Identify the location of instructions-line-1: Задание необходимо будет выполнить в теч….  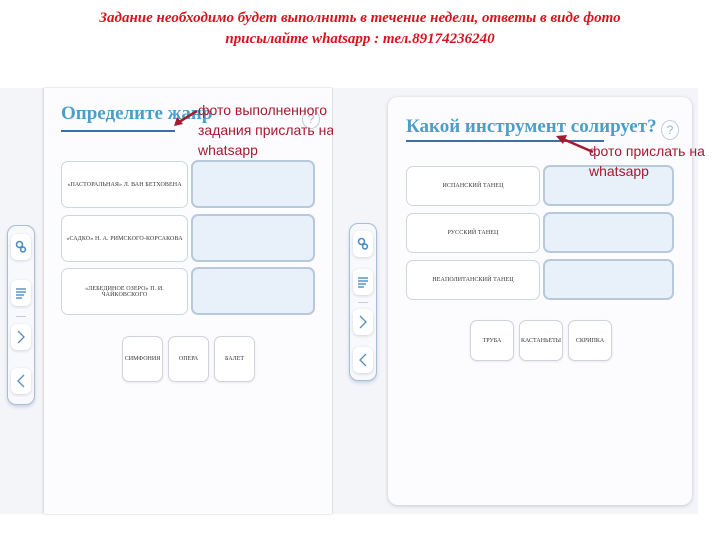
(360, 18).